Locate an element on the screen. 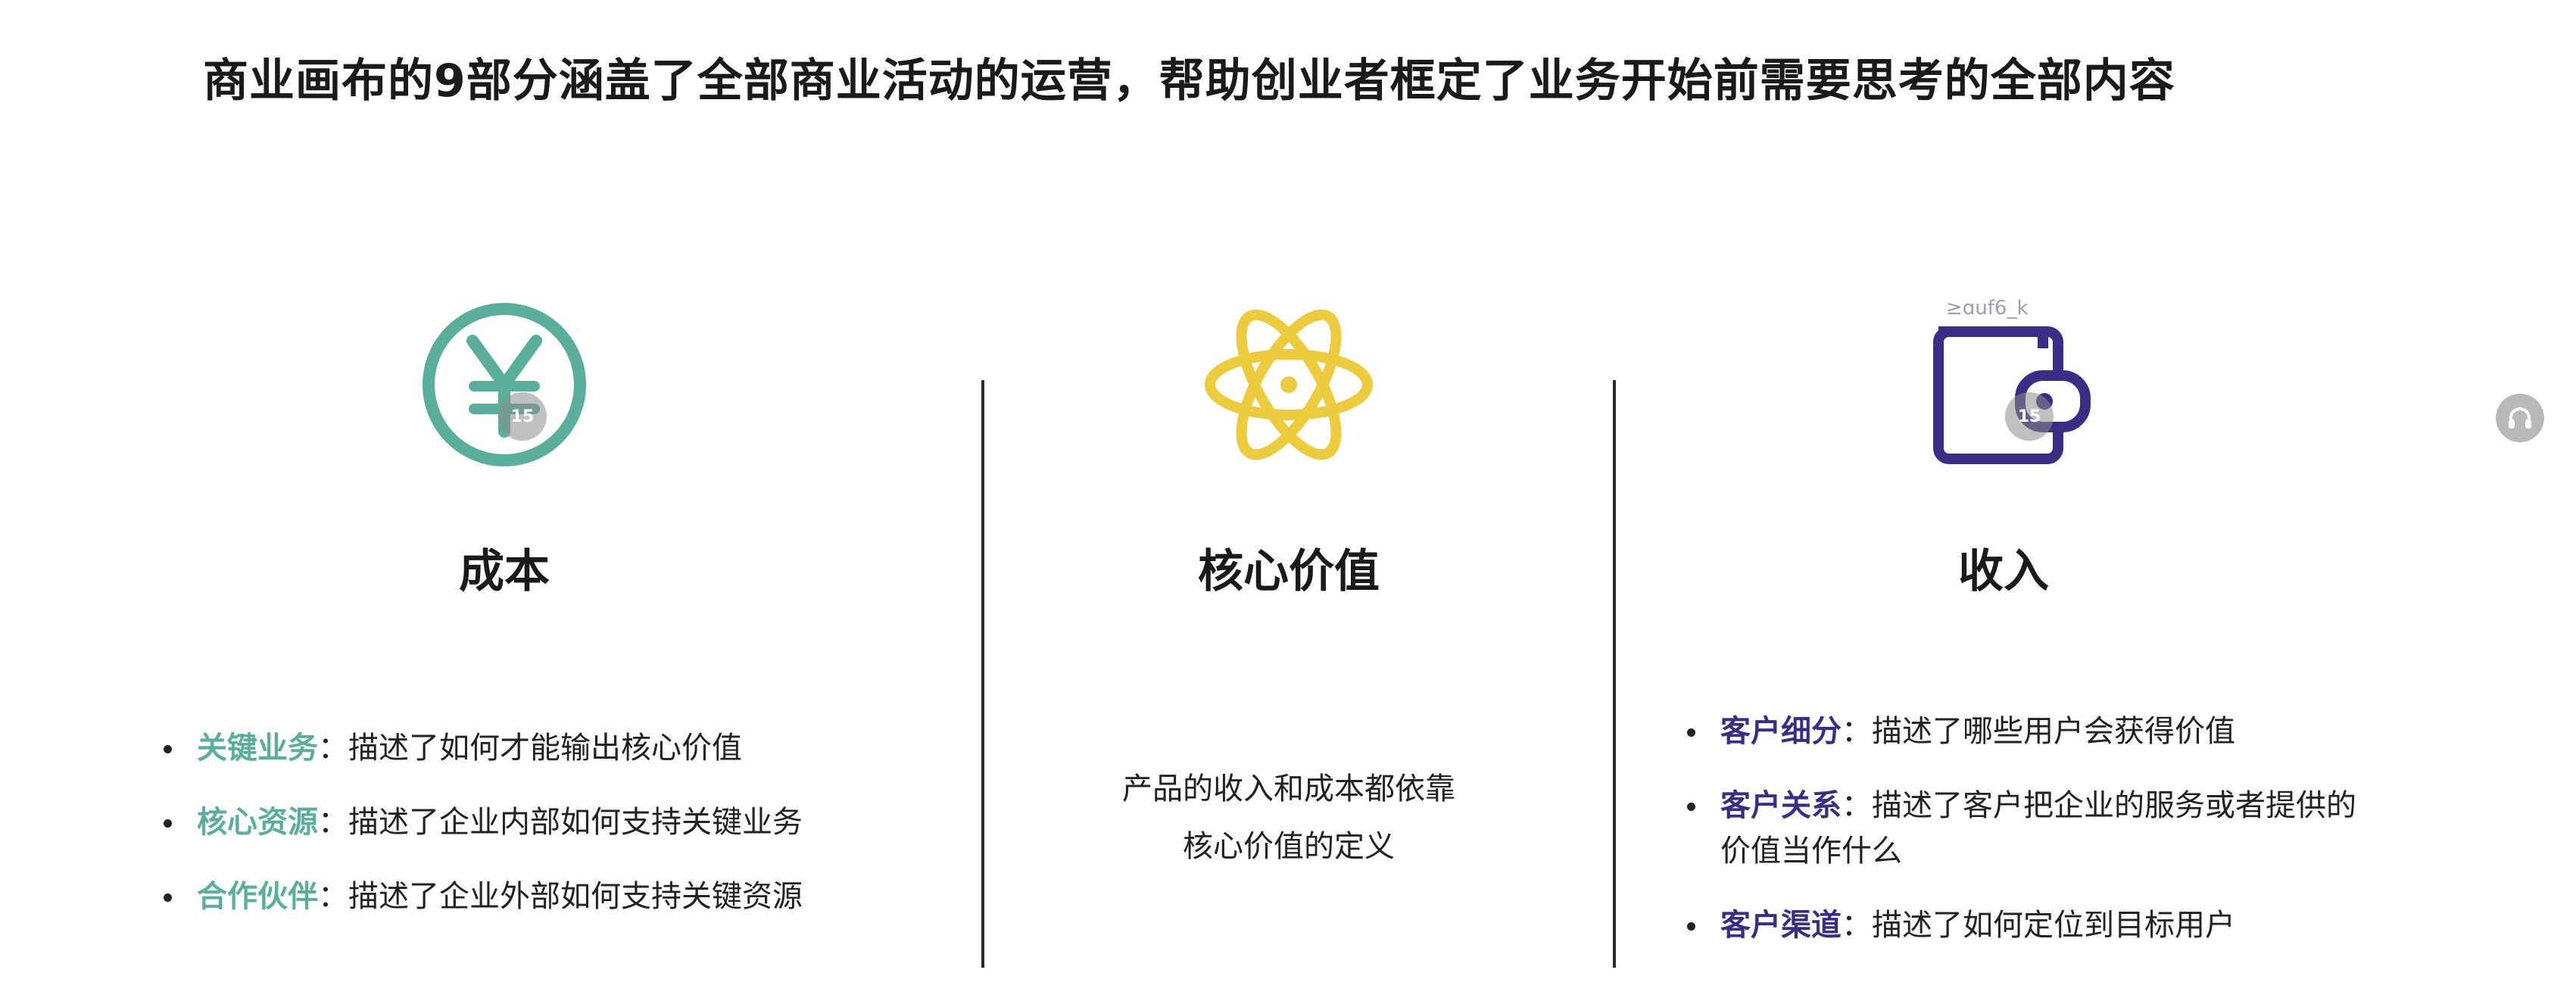 The image size is (2576, 1001). value-text-line-2: 核心价值的定义 is located at coordinates (1289, 846).